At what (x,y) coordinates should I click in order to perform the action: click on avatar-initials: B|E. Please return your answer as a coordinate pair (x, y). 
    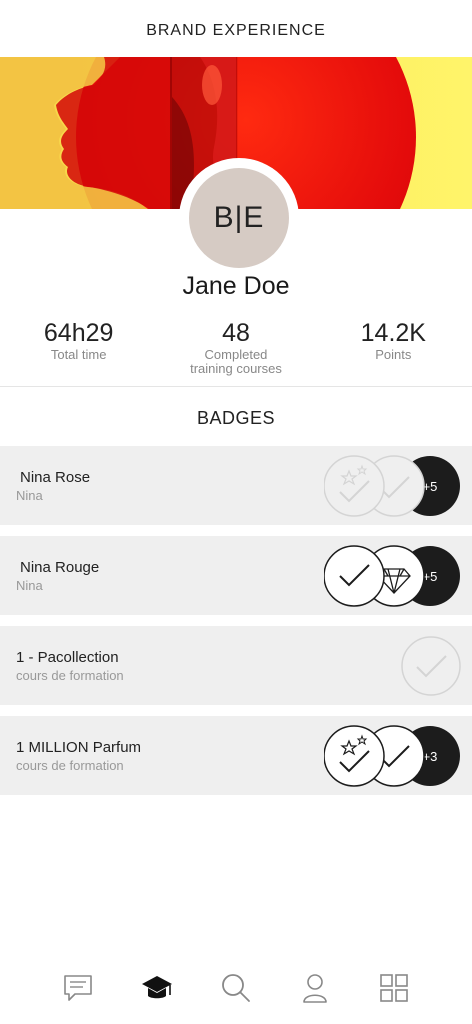
    Looking at the image, I should click on (239, 217).